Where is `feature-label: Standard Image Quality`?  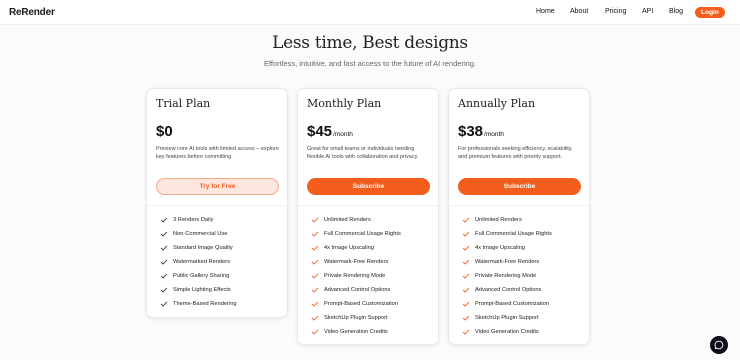
feature-label: Standard Image Quality is located at coordinates (203, 248).